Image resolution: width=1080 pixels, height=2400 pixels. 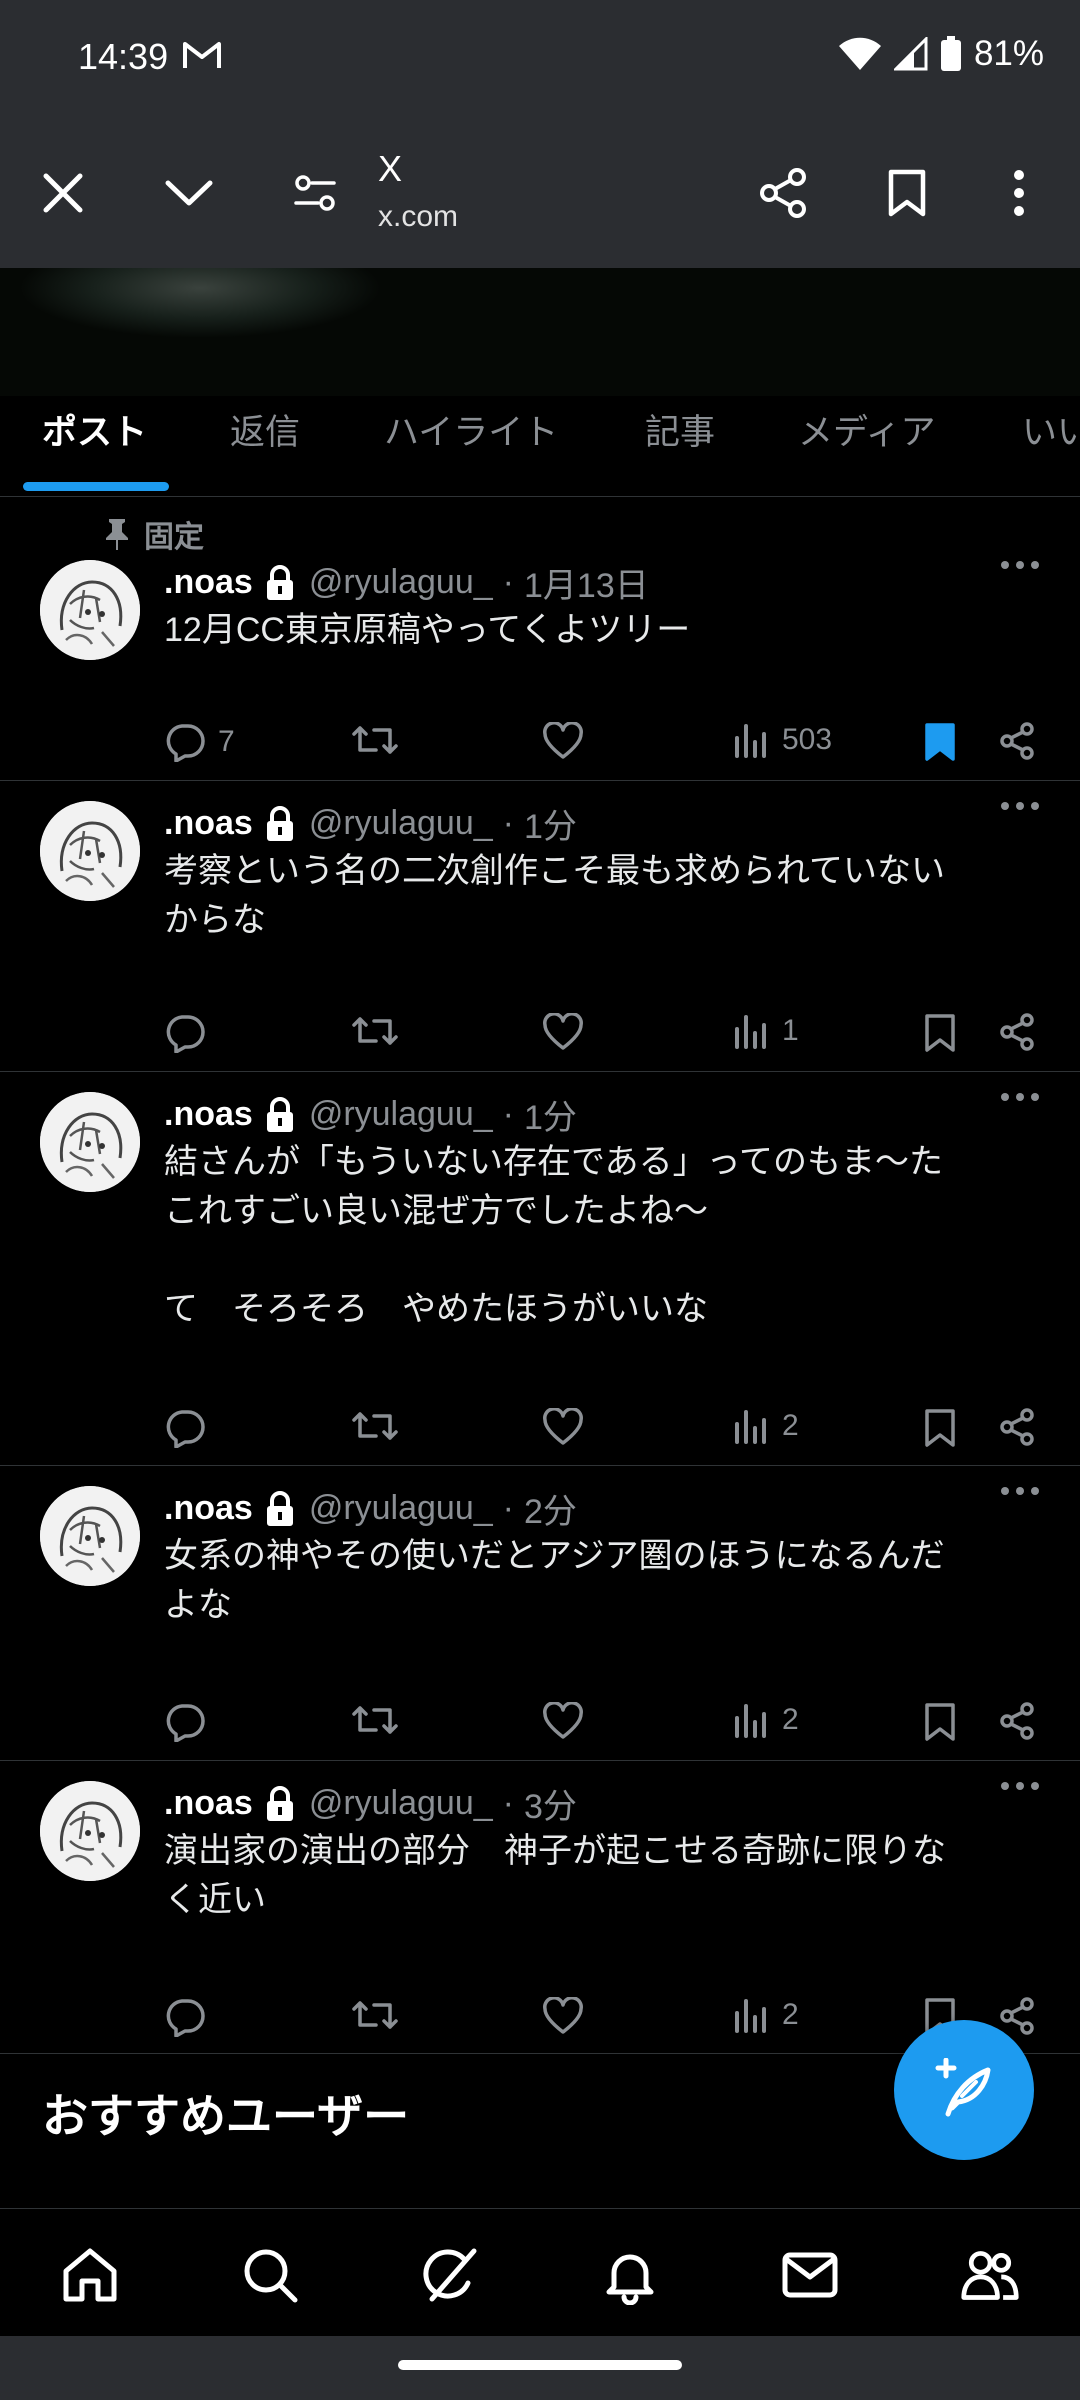 What do you see at coordinates (550, 1803) in the screenshot?
I see `post-timestamp: 3分` at bounding box center [550, 1803].